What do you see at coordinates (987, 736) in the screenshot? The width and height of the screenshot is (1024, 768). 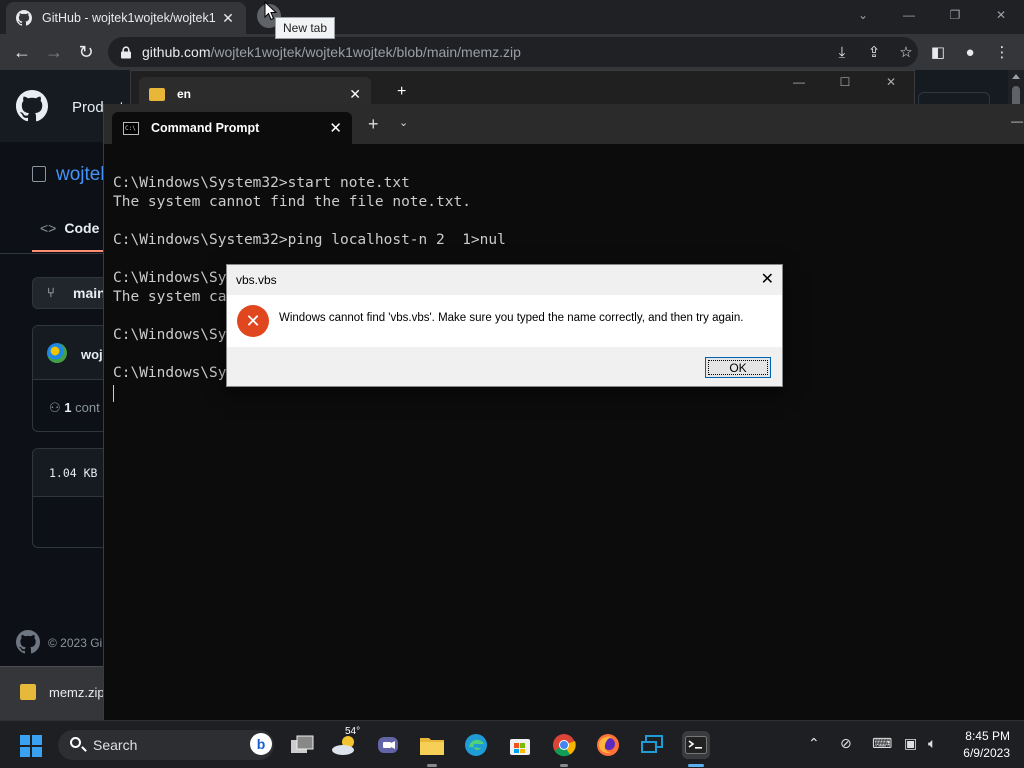 I see `clock-time: 8:45 PM` at bounding box center [987, 736].